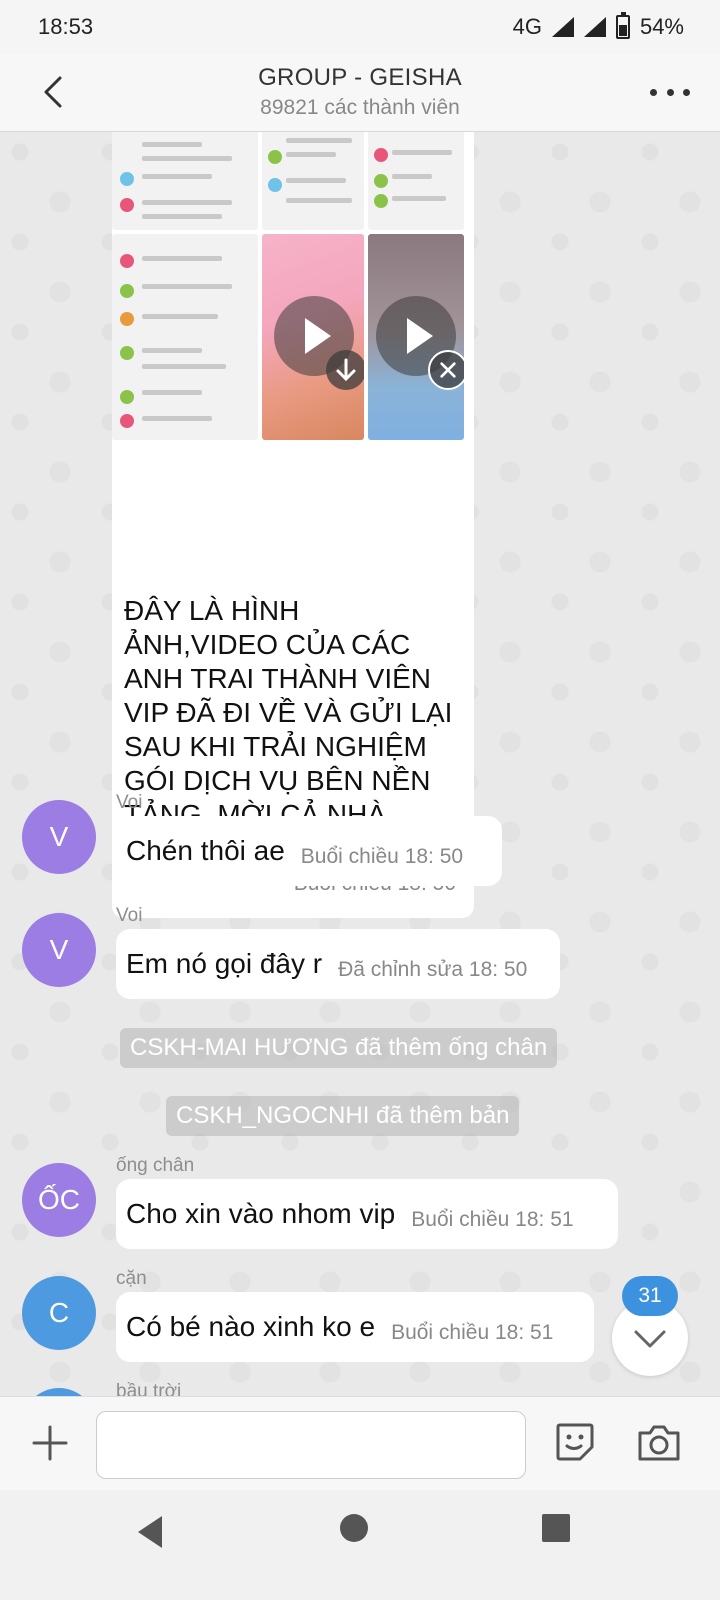 This screenshot has height=1600, width=720. I want to click on message-bubble: Cho xin vào nhom vip Buổi chiều 18: 51, so click(367, 1214).